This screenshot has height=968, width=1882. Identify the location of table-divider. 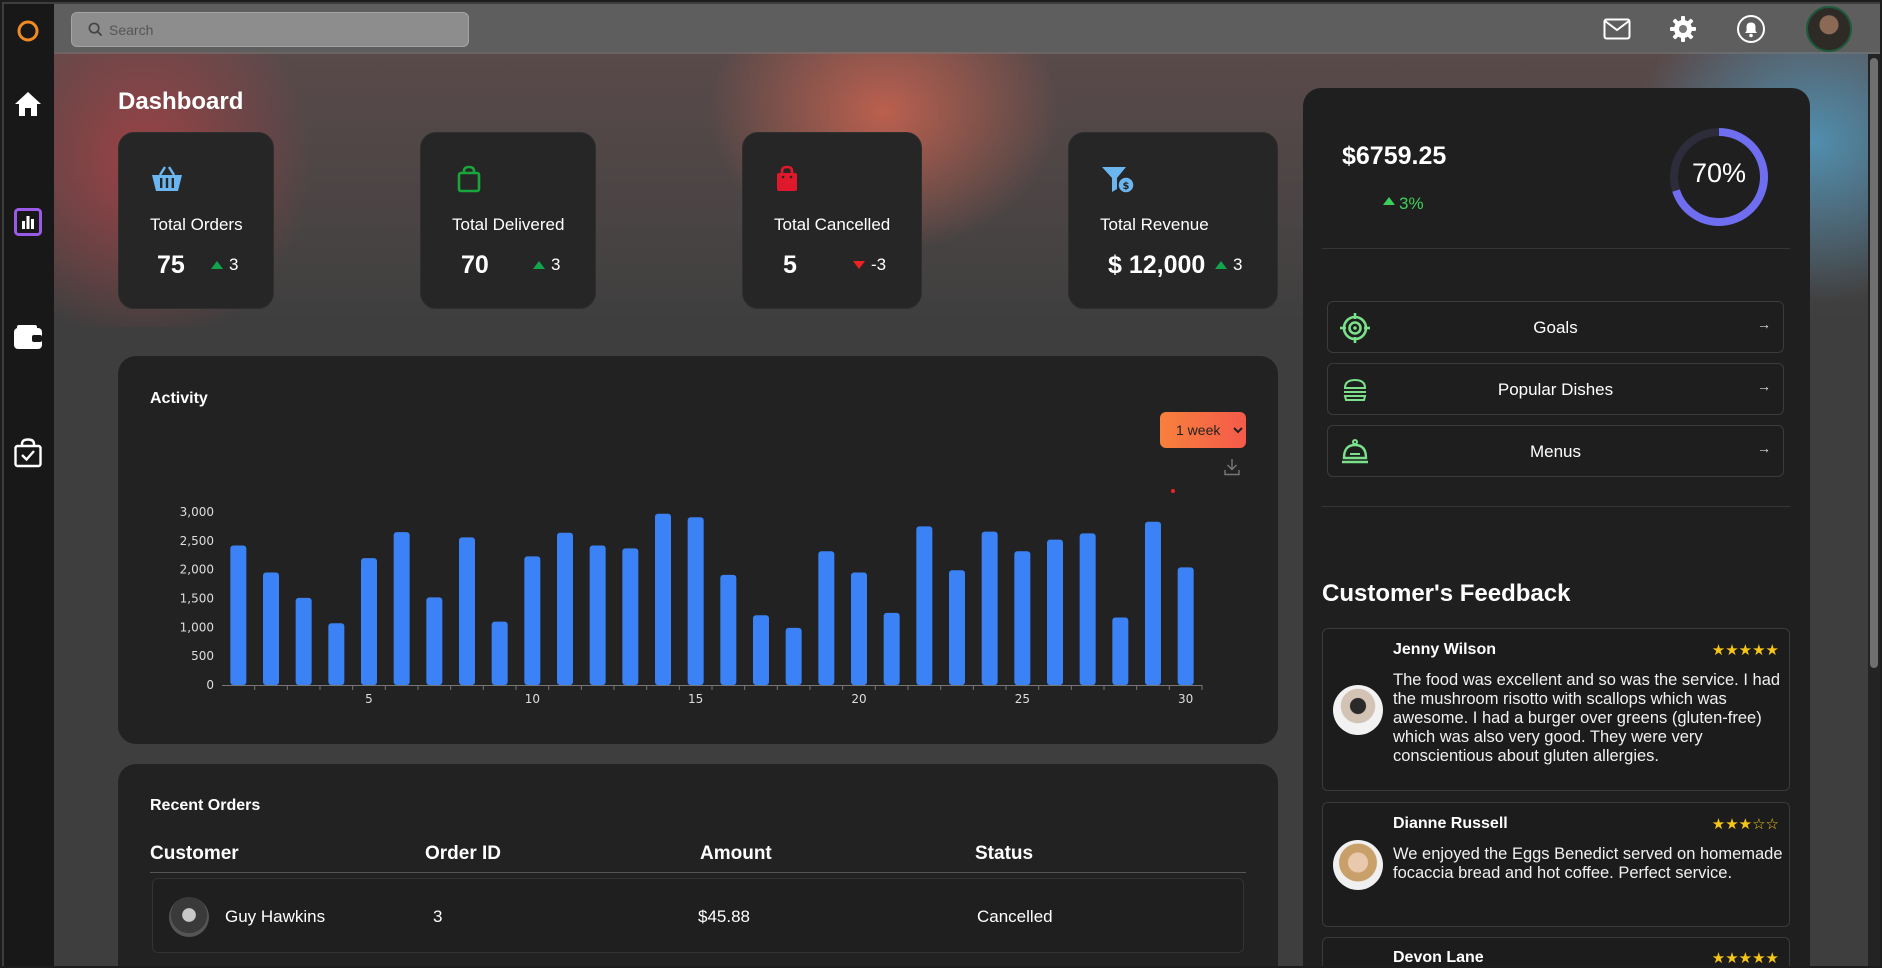
(698, 872).